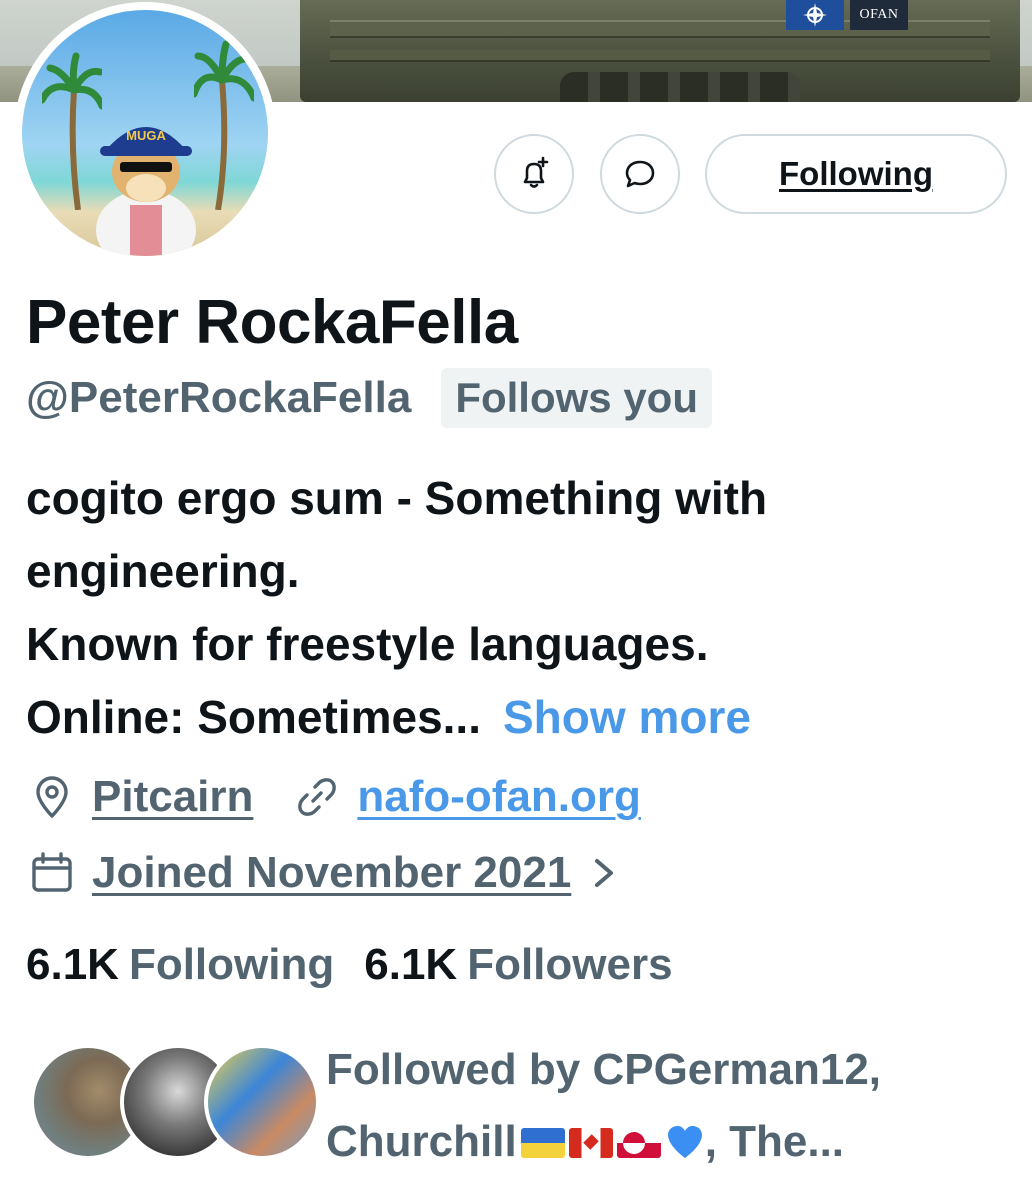 This screenshot has width=1032, height=1200. I want to click on ukraine-flag-icon, so click(542, 1143).